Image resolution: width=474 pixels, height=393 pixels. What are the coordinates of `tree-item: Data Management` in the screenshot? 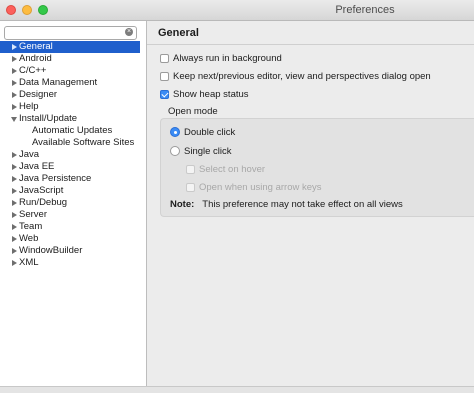 It's located at (73, 83).